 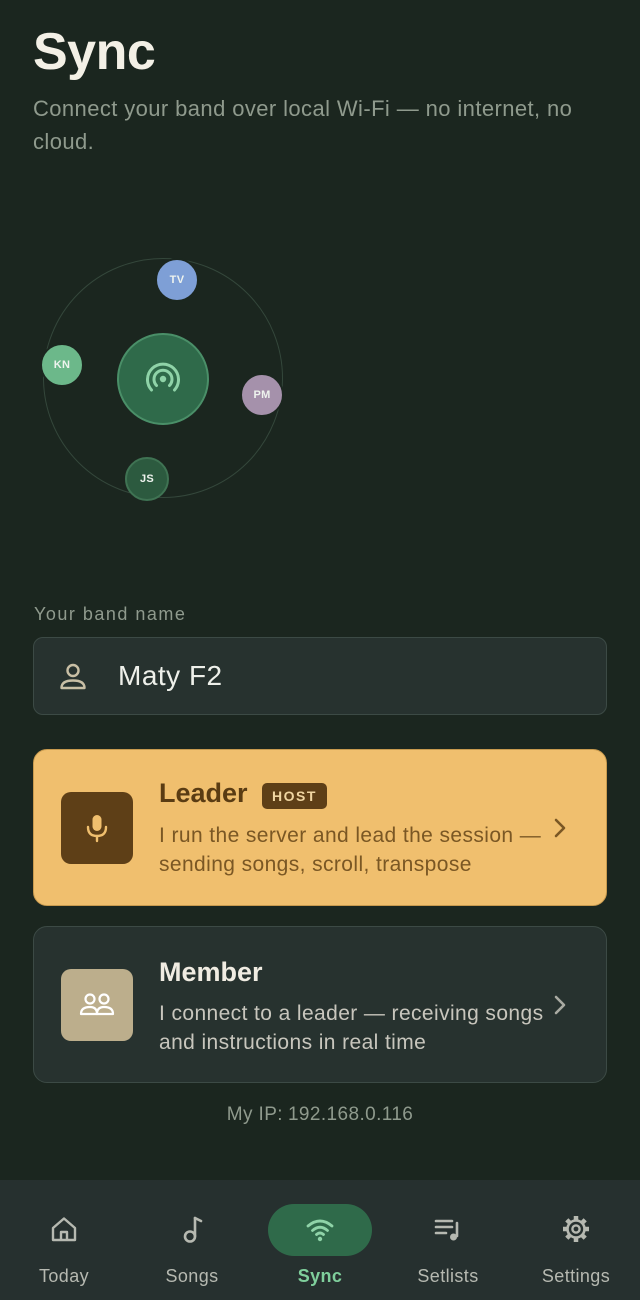 I want to click on nav-item-songs: Songs, so click(x=192, y=1240).